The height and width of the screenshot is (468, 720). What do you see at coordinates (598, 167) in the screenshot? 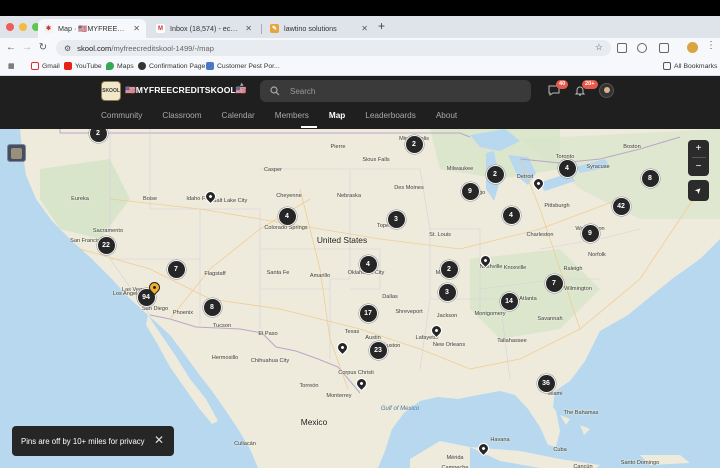
I see `place-label-syracuse: Syracuse` at bounding box center [598, 167].